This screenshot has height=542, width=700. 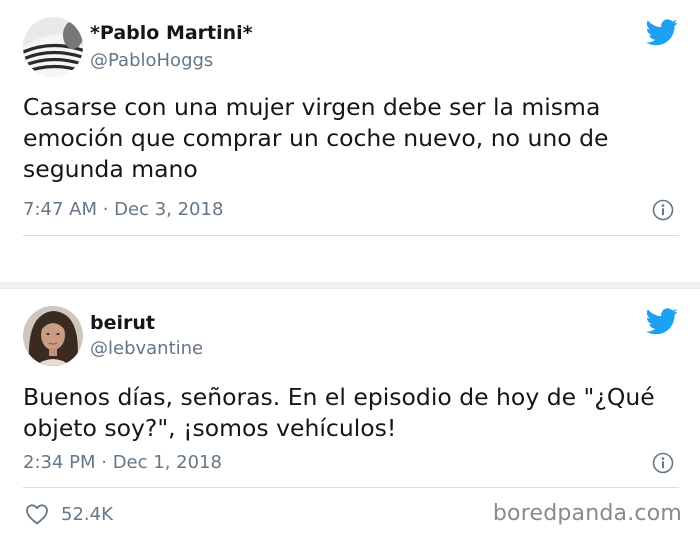 I want to click on timestamp: 7:47 AM · Dec 3, 2018, so click(x=123, y=209).